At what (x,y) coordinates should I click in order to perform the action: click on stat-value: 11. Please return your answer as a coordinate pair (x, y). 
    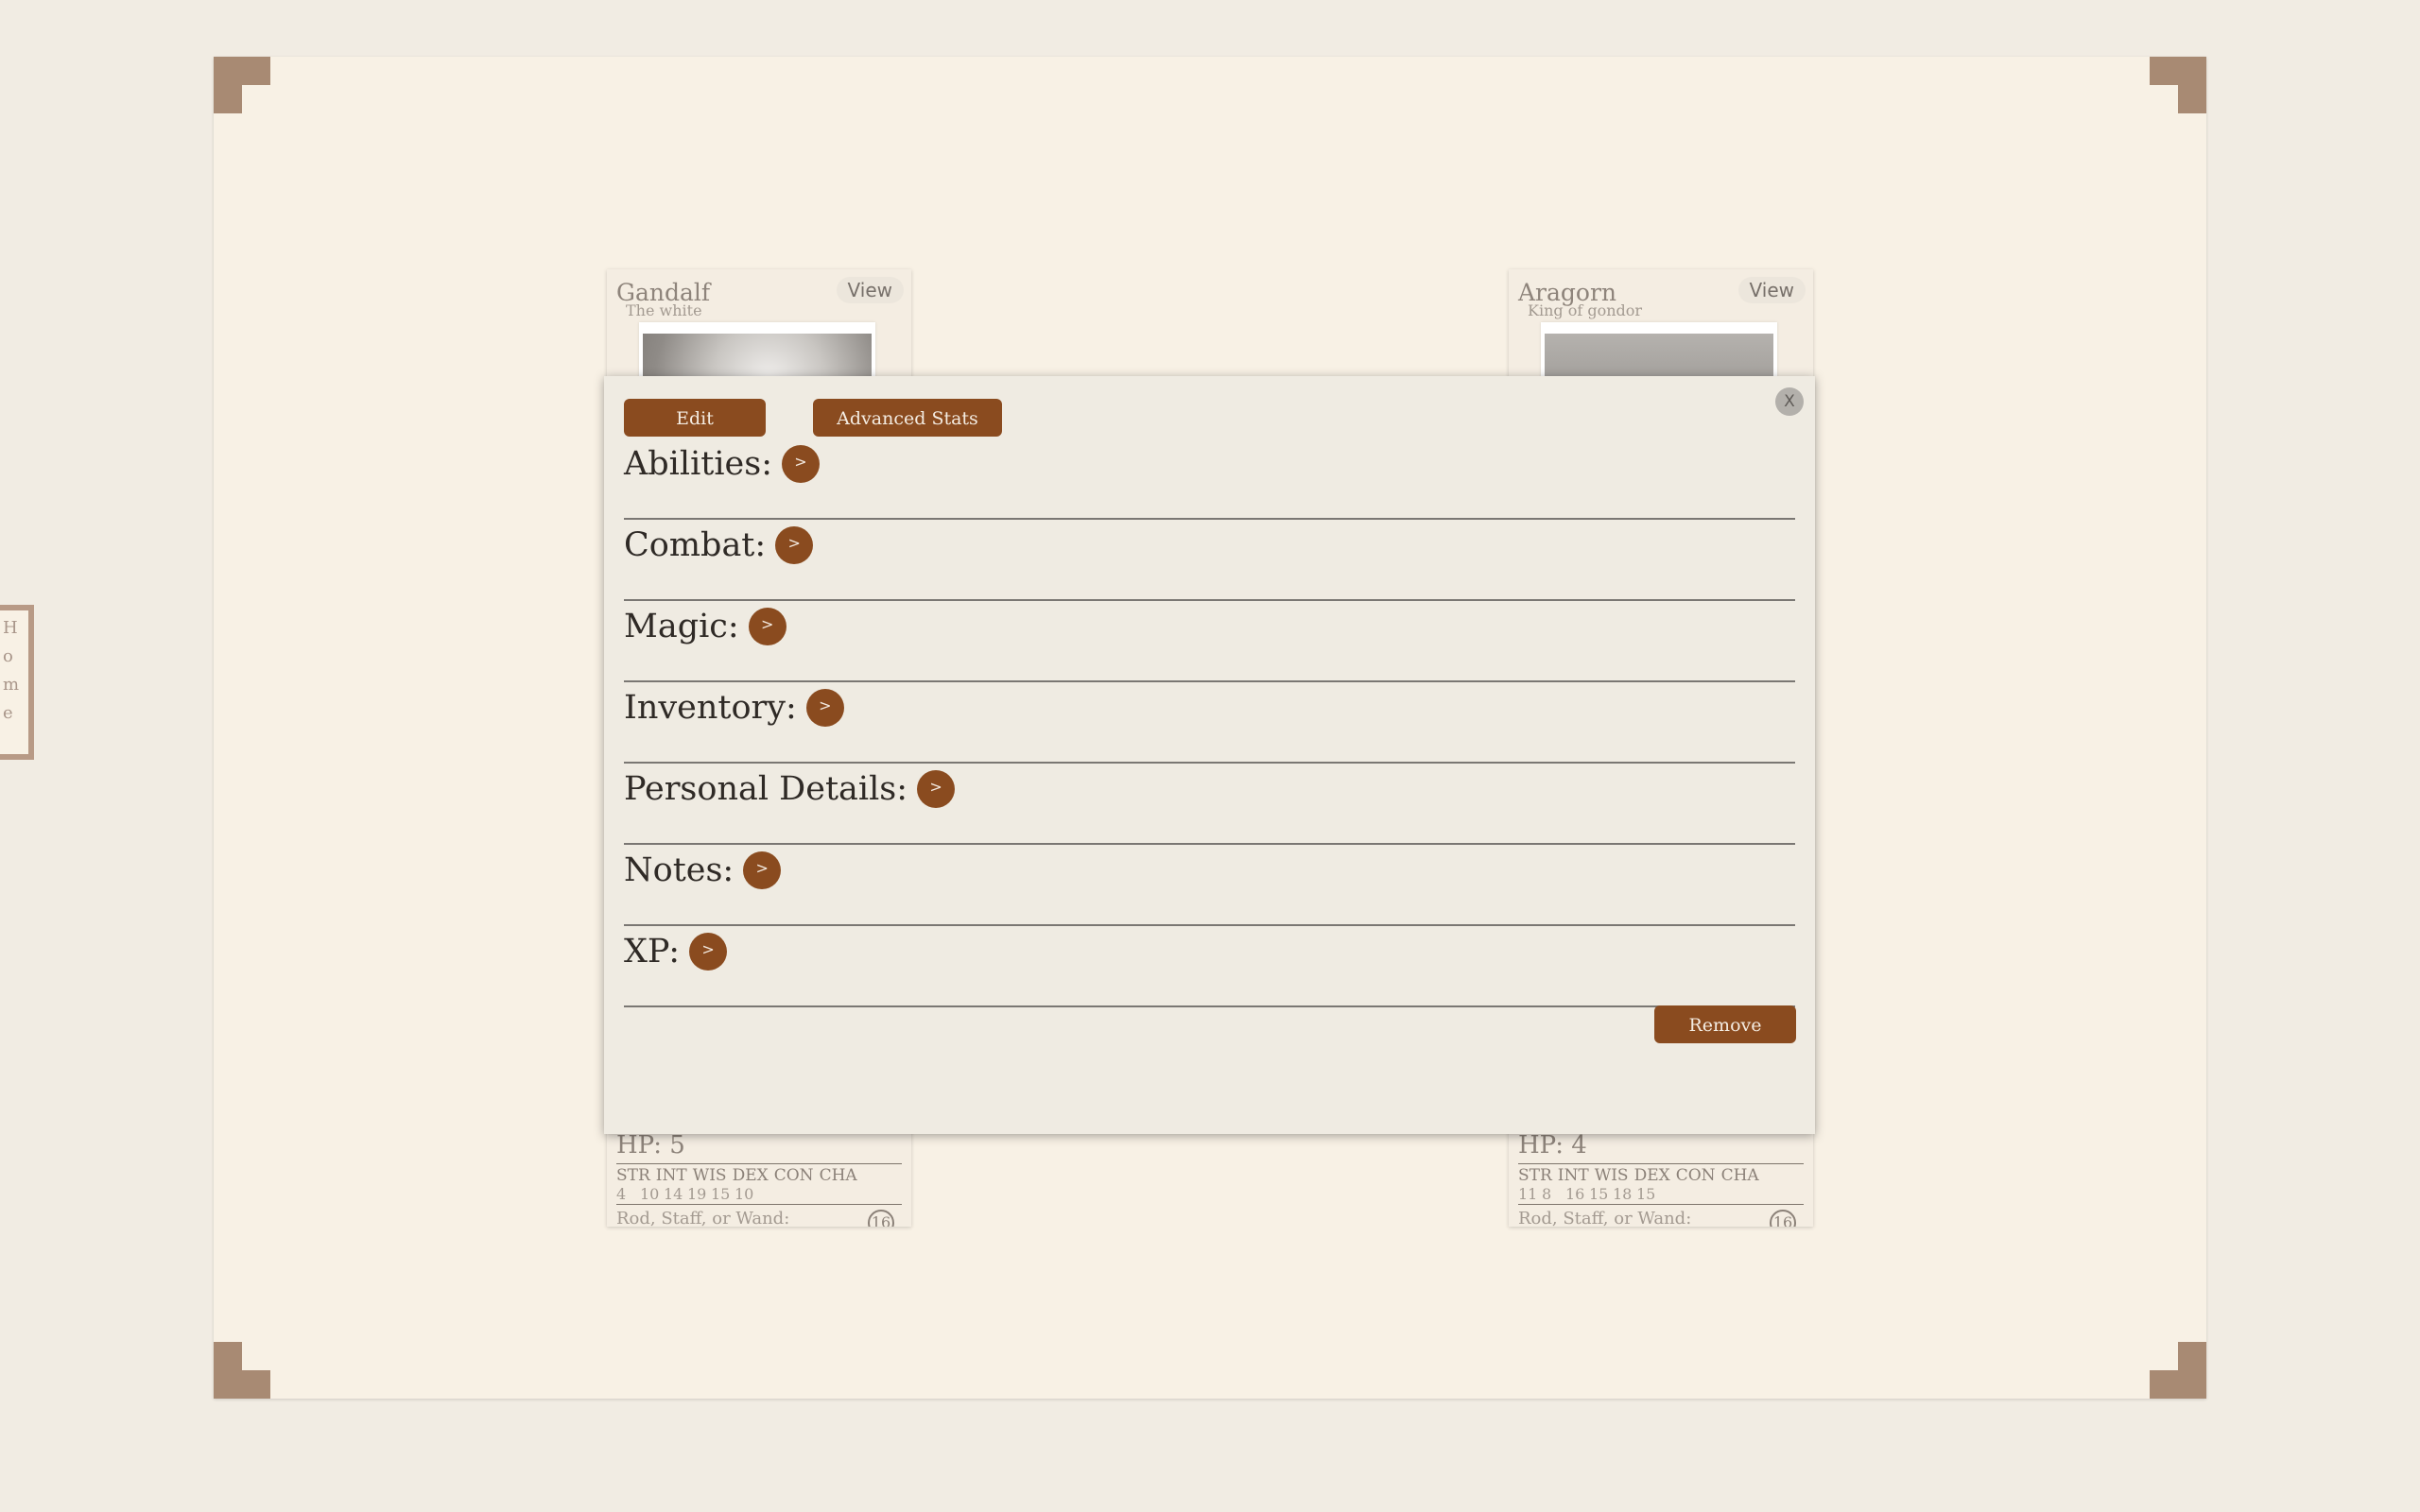
    Looking at the image, I should click on (1528, 1194).